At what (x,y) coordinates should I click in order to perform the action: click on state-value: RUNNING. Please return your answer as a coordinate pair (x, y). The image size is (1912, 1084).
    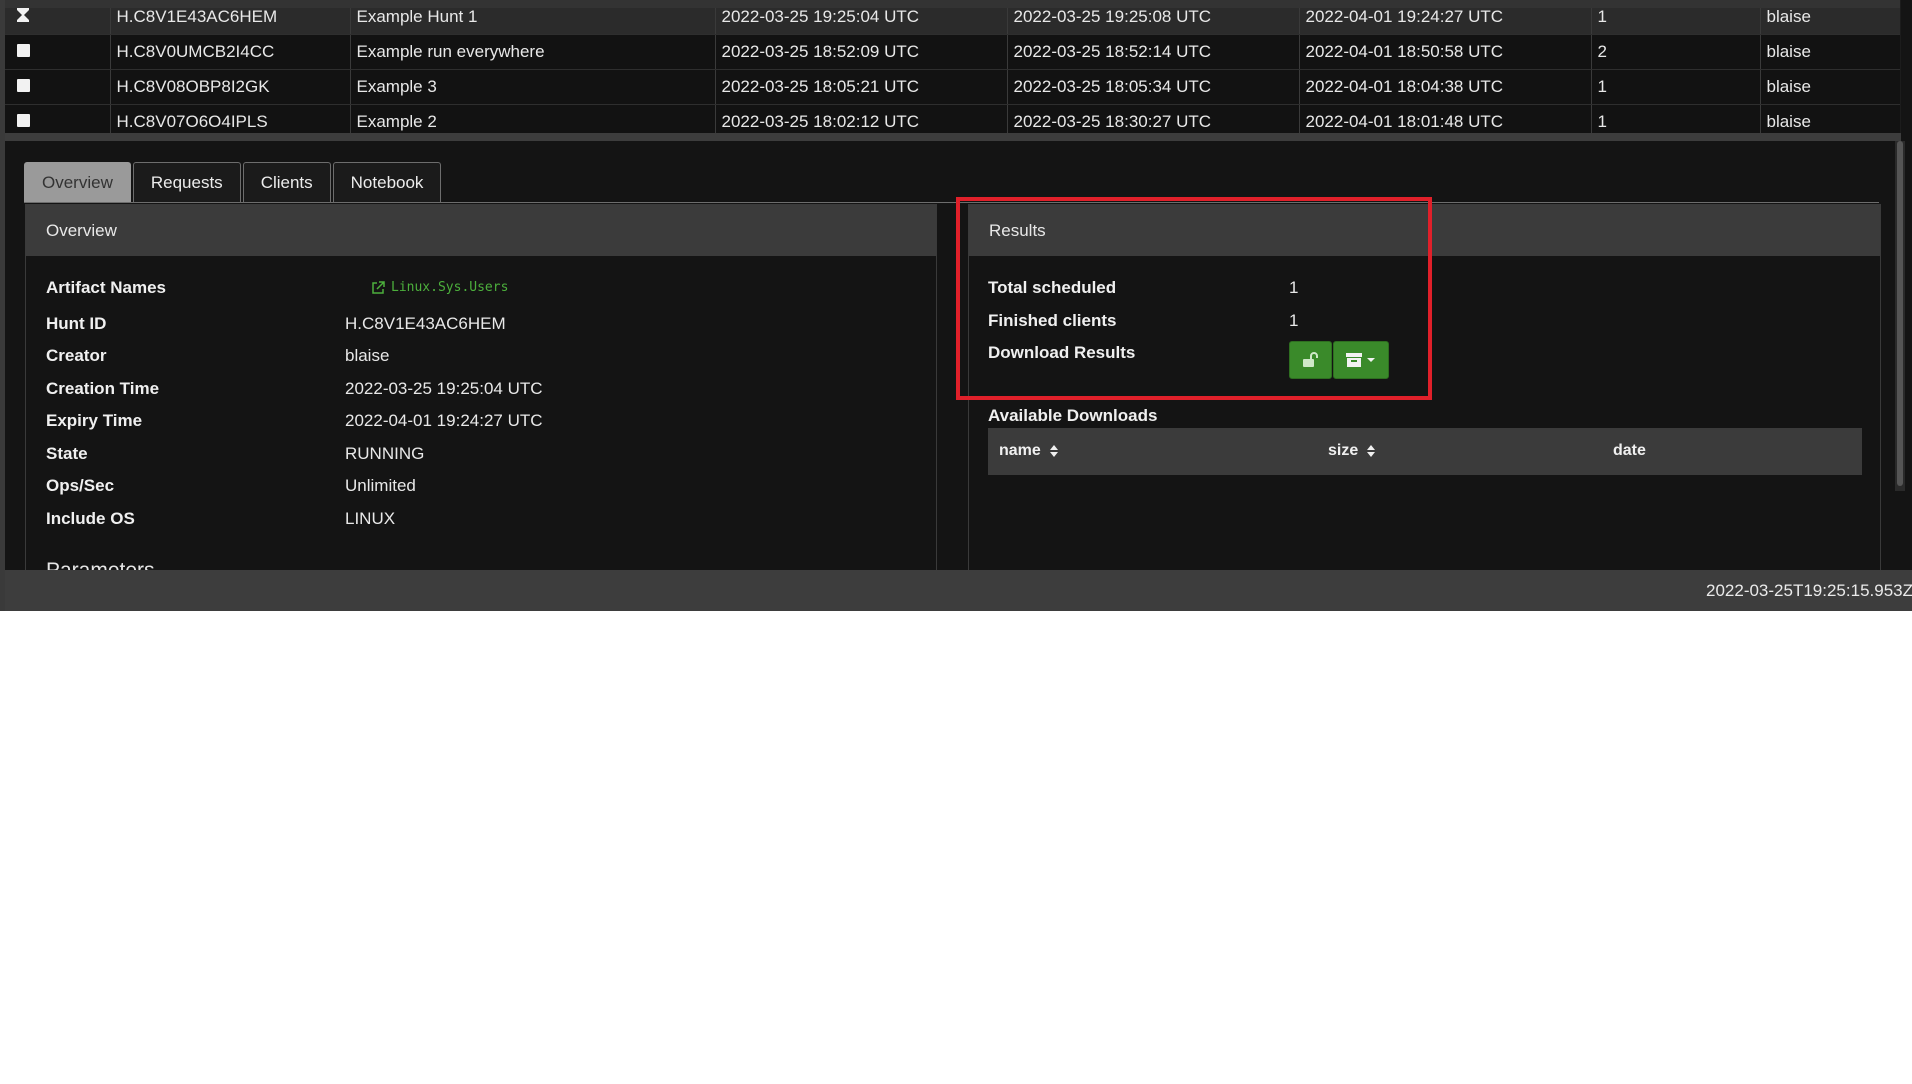
    Looking at the image, I should click on (385, 453).